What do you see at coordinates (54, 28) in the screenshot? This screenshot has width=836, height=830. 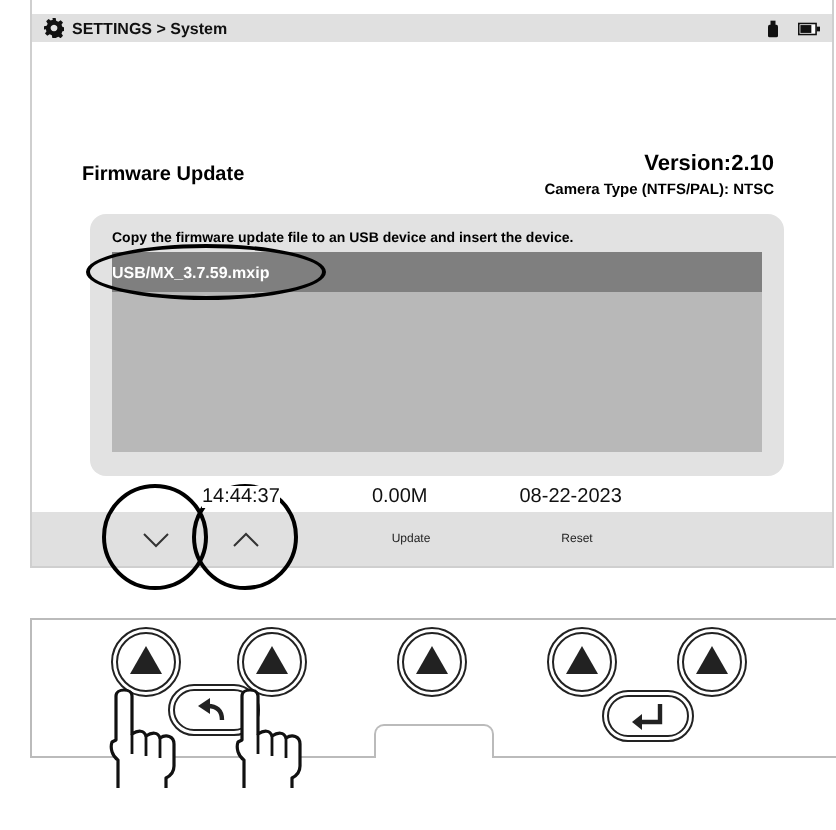 I see `settings-icon` at bounding box center [54, 28].